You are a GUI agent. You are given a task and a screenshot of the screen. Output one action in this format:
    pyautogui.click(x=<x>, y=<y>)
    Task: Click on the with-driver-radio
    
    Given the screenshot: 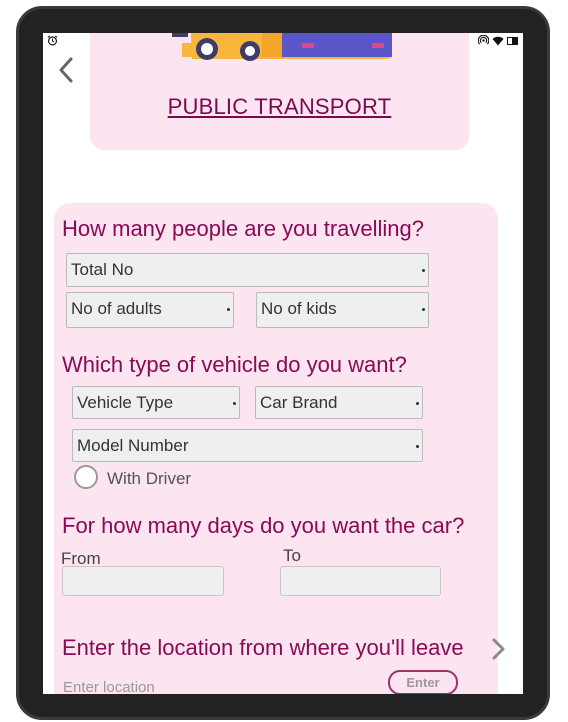 What is the action you would take?
    pyautogui.click(x=86, y=477)
    